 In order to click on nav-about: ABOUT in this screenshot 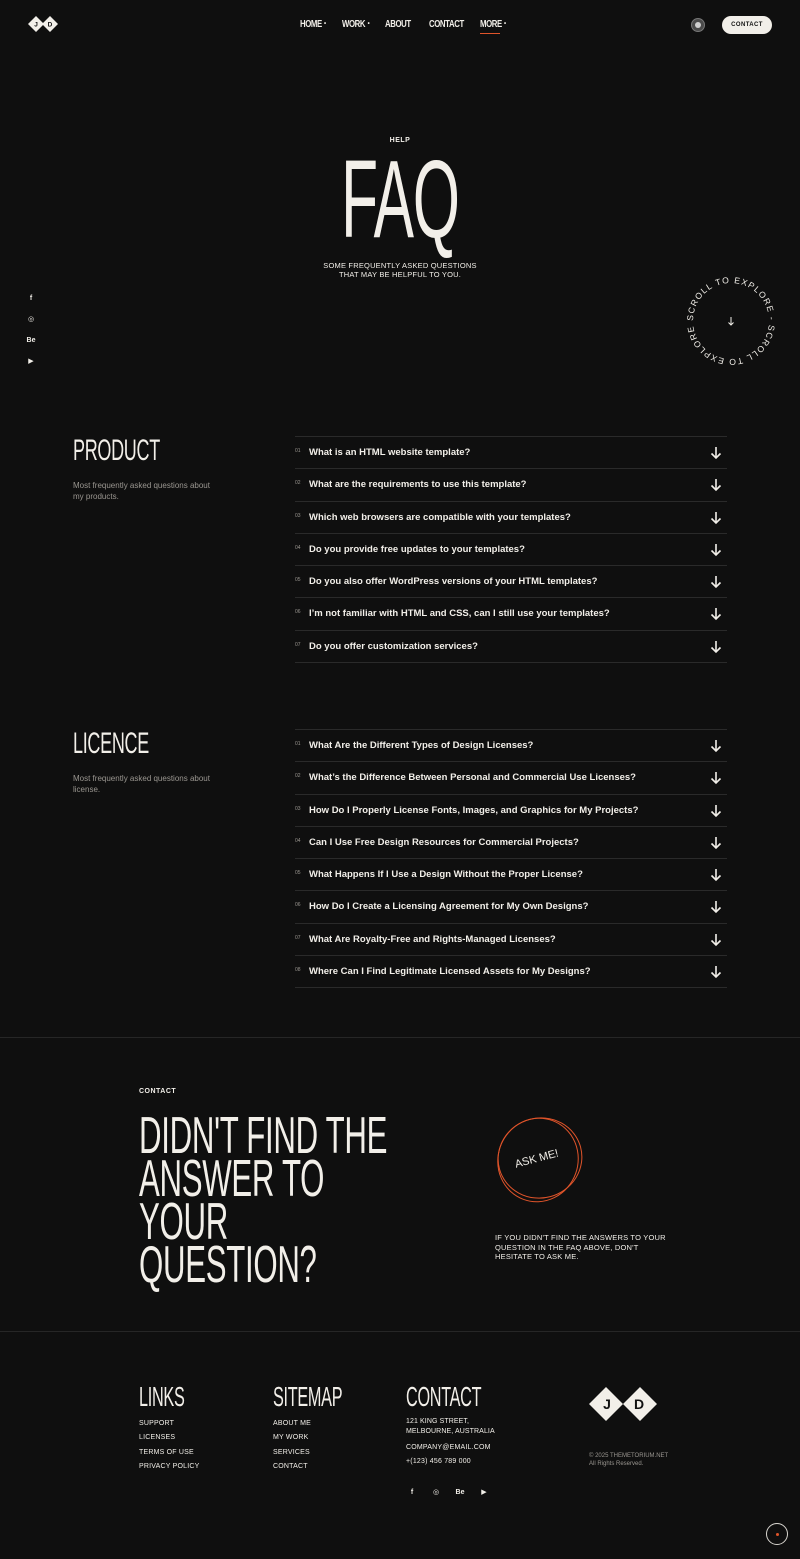, I will do `click(401, 24)`.